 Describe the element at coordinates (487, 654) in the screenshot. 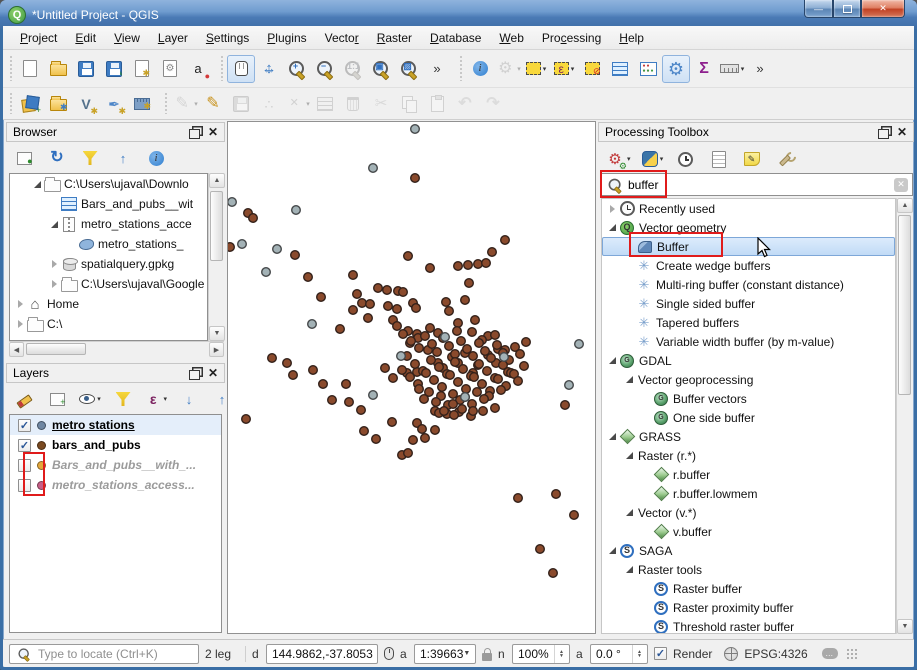

I see `lock-scale-icon` at that location.